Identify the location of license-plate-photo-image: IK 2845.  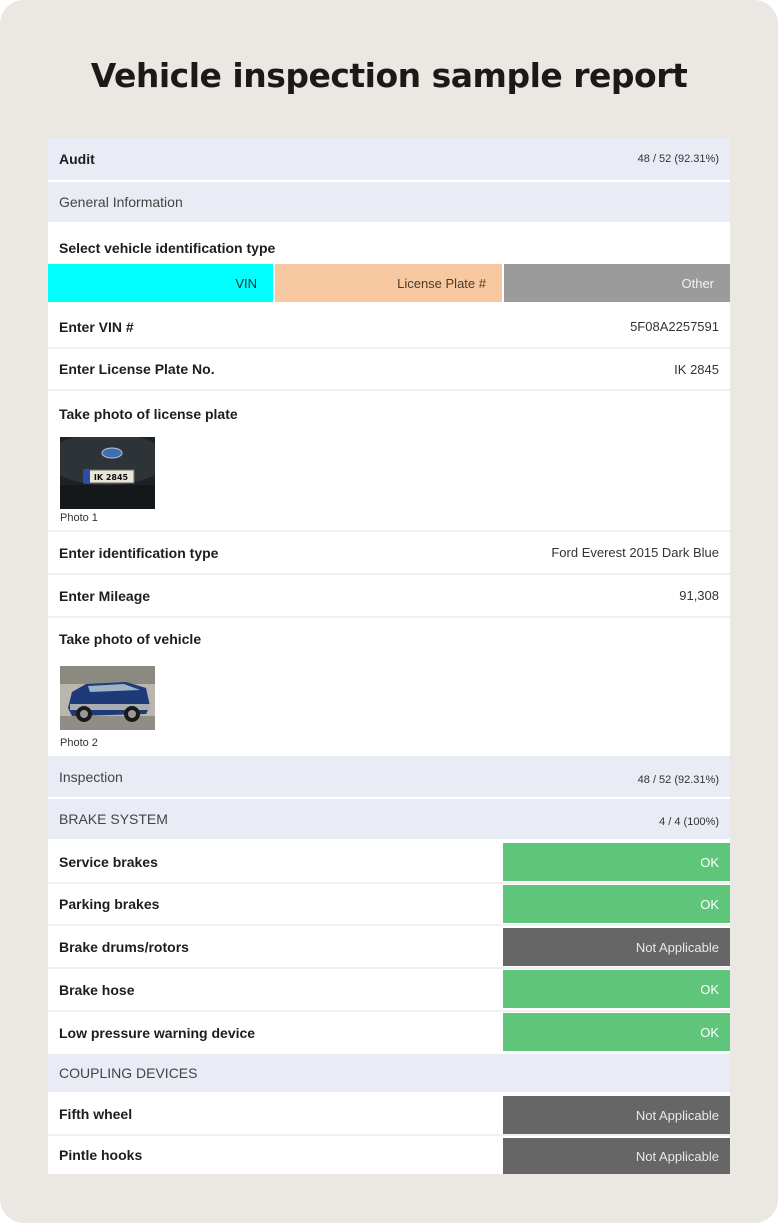
(107, 473).